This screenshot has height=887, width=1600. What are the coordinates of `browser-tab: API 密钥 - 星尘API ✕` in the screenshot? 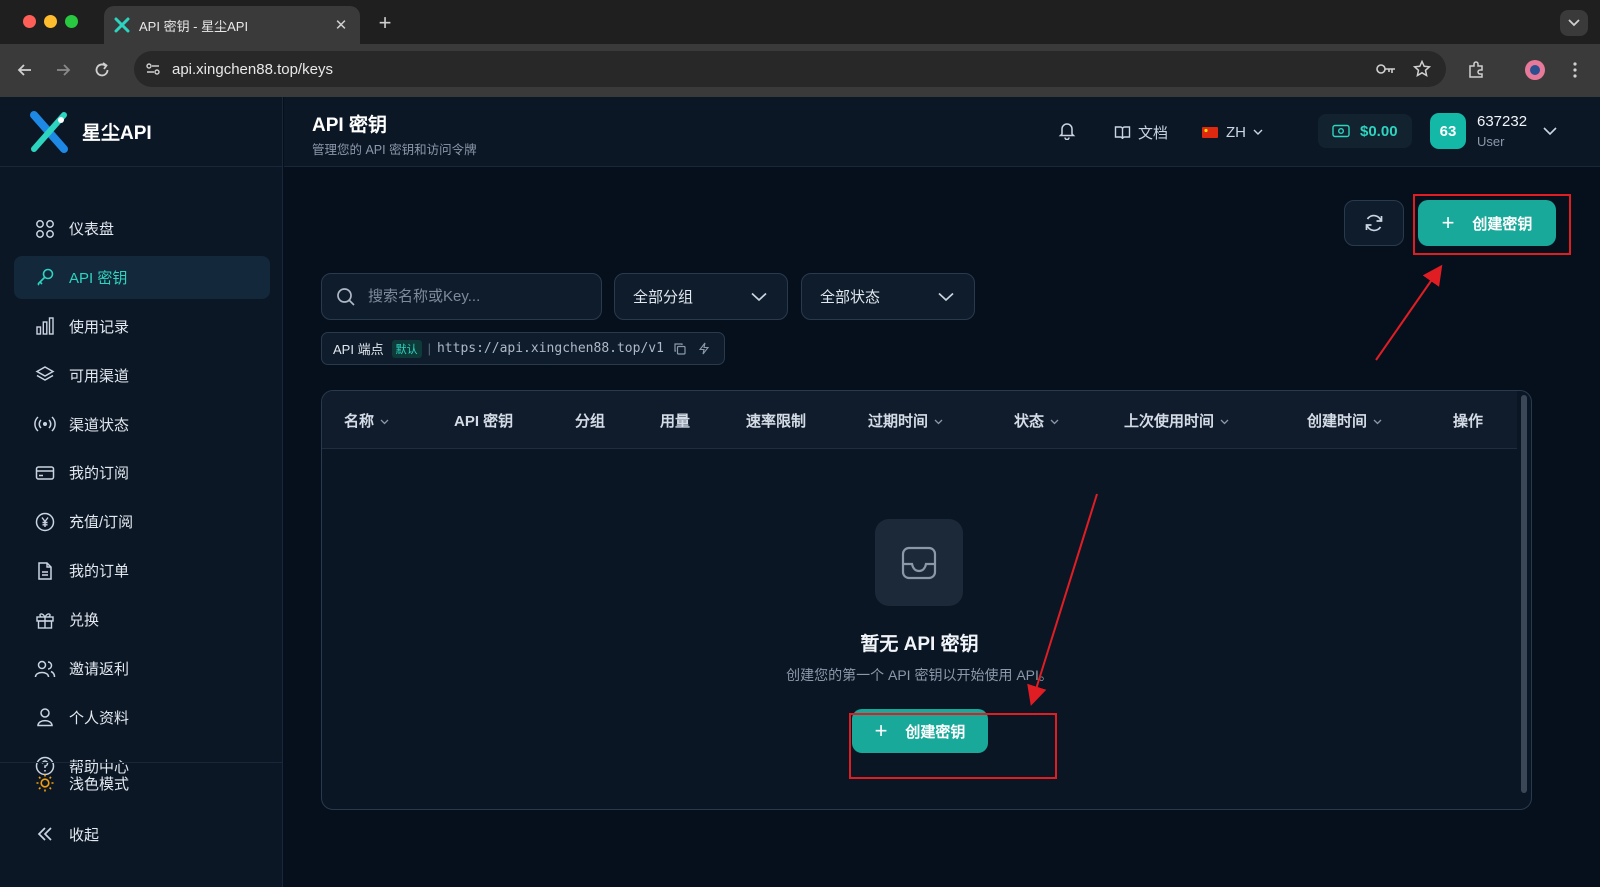 It's located at (232, 25).